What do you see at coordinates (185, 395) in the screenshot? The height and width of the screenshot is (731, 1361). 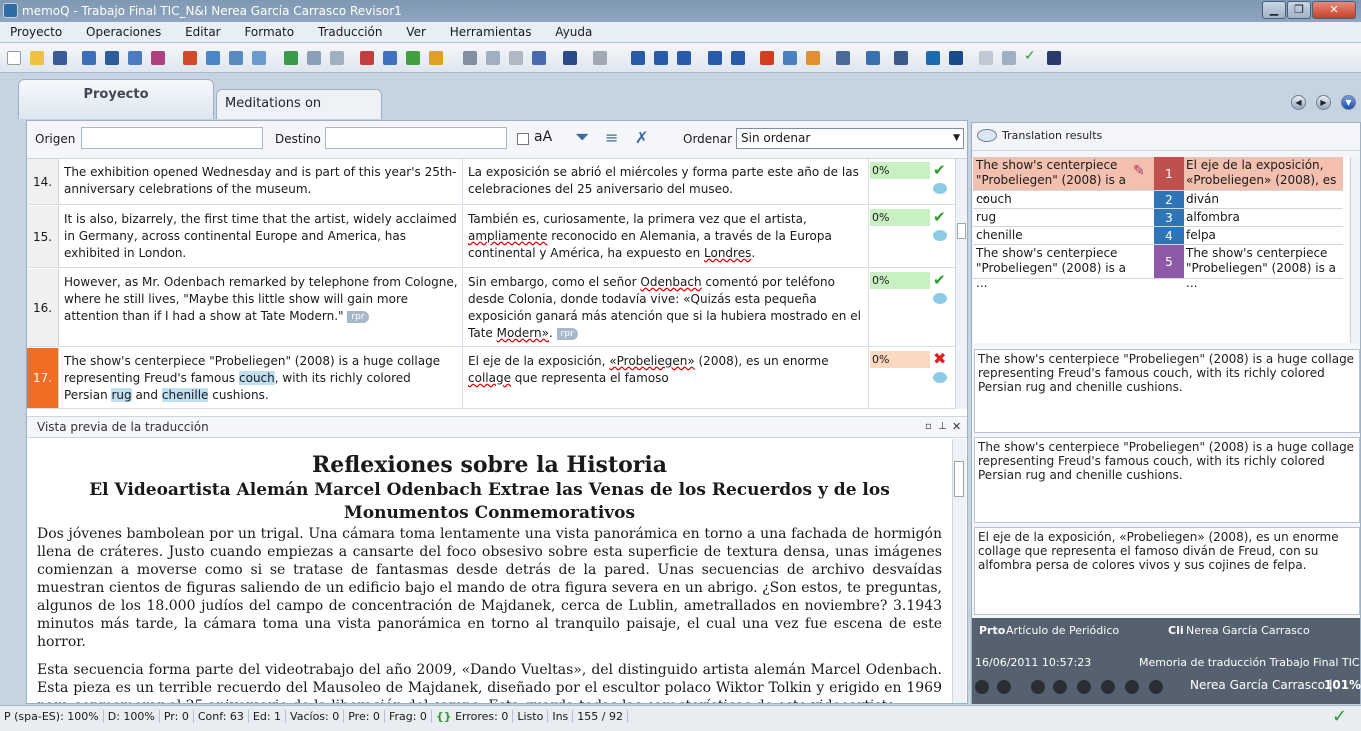 I see `term-highlight: chenille` at bounding box center [185, 395].